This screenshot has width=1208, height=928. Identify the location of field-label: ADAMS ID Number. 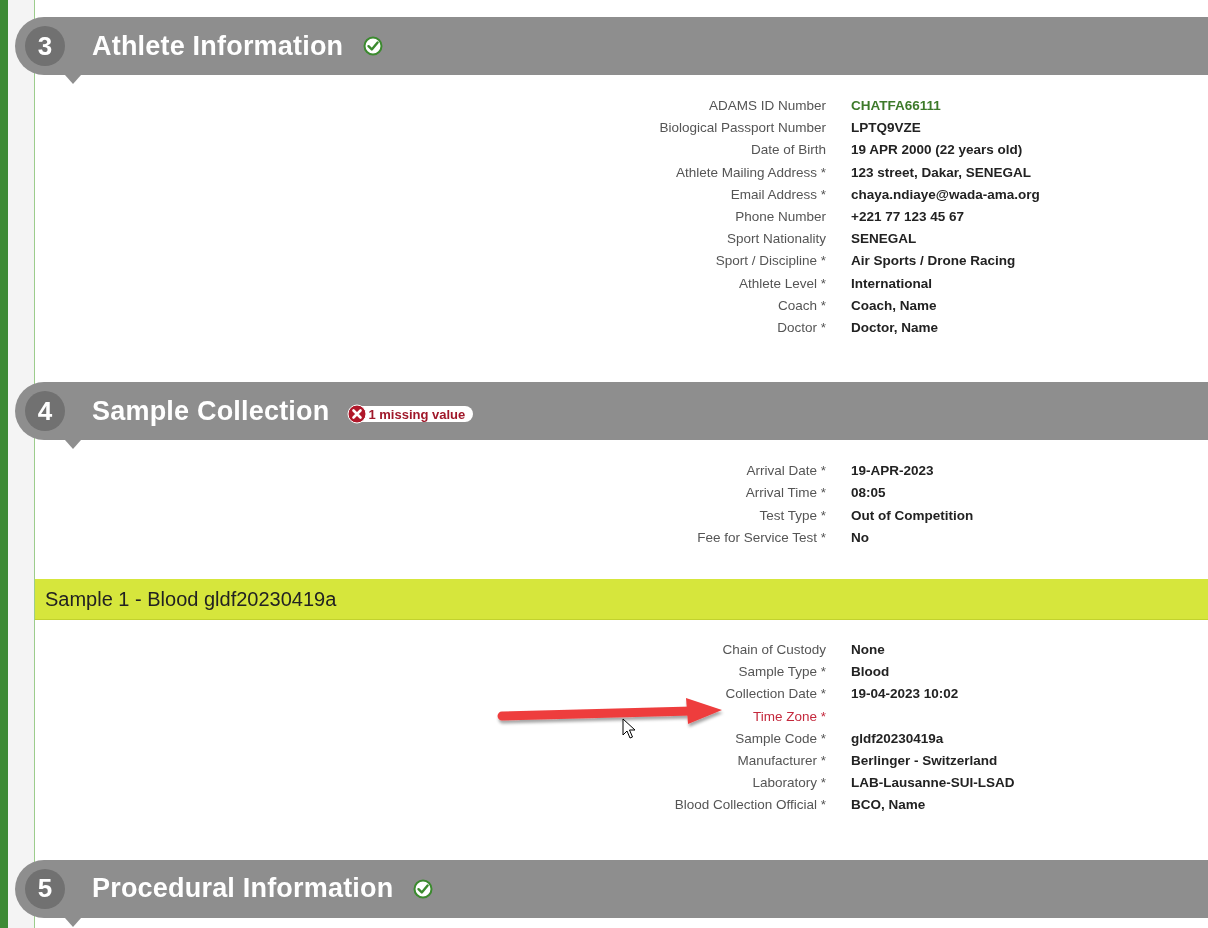
(767, 106).